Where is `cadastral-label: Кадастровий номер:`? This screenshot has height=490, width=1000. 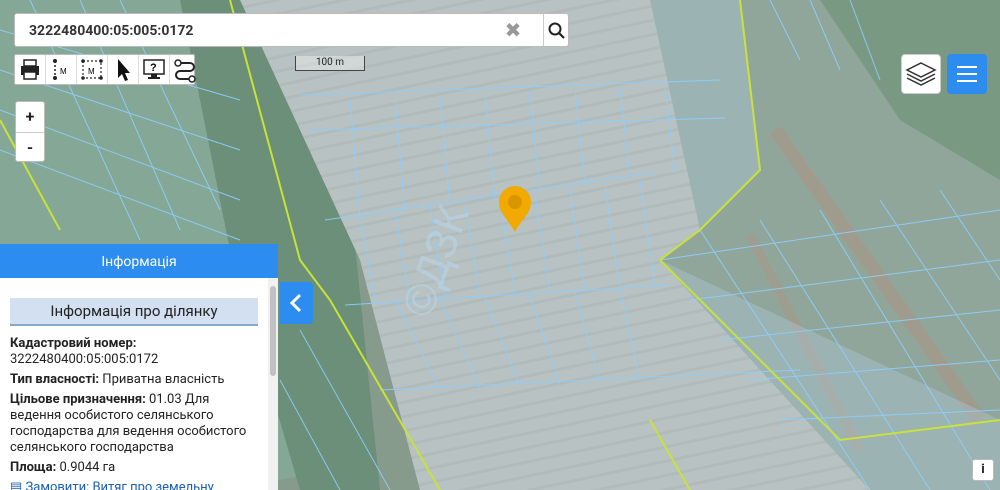 cadastral-label: Кадастровий номер: is located at coordinates (73, 343).